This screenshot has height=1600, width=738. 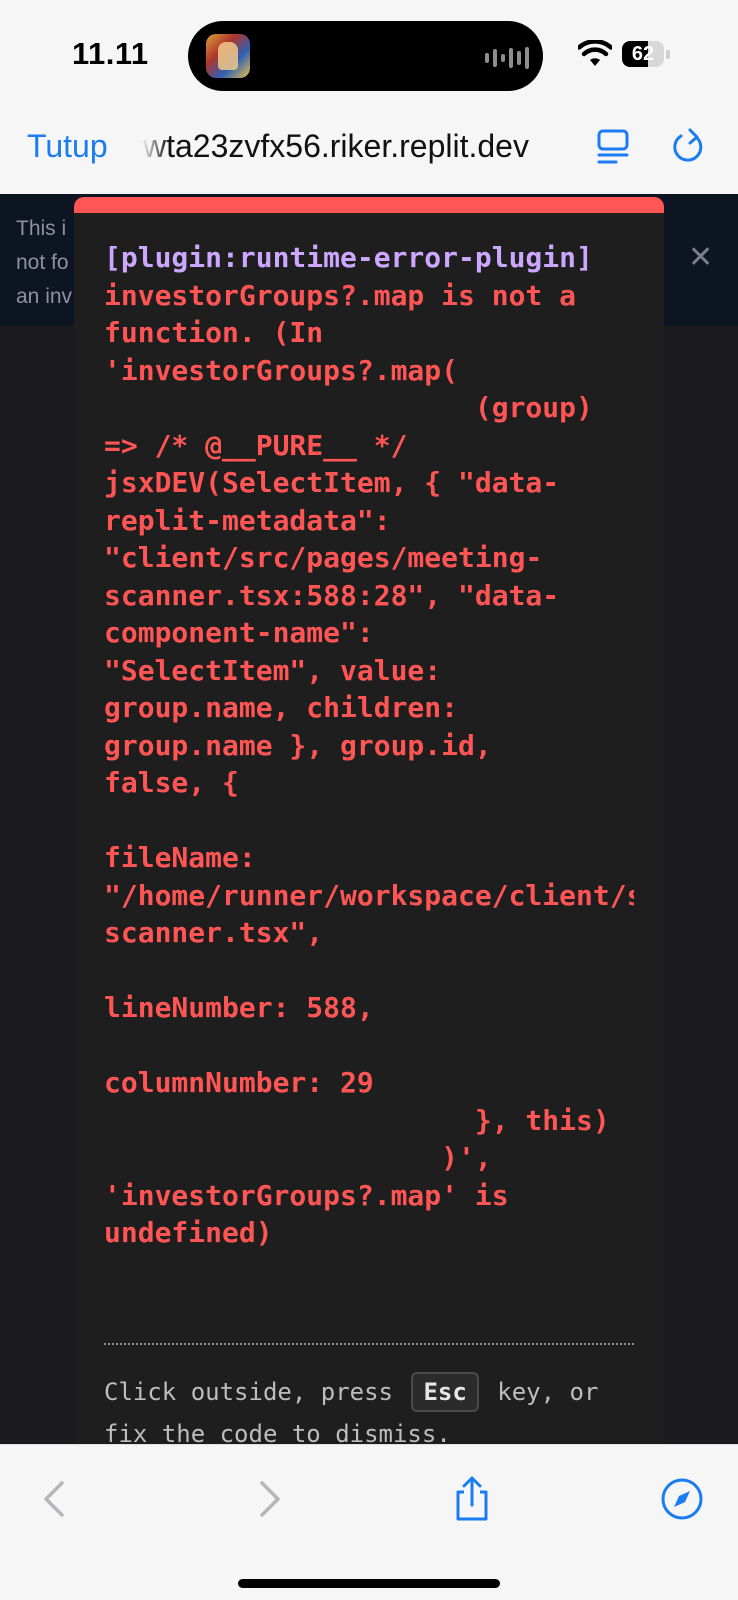 What do you see at coordinates (110, 53) in the screenshot?
I see `status-time: 11.11` at bounding box center [110, 53].